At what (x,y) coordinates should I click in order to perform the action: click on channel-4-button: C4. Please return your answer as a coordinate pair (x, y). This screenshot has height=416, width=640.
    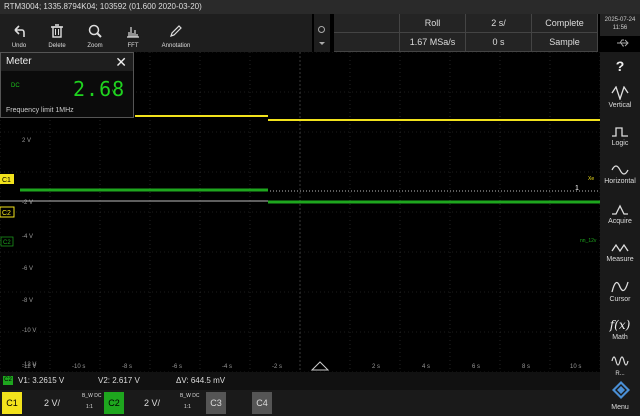
    Looking at the image, I should click on (262, 403).